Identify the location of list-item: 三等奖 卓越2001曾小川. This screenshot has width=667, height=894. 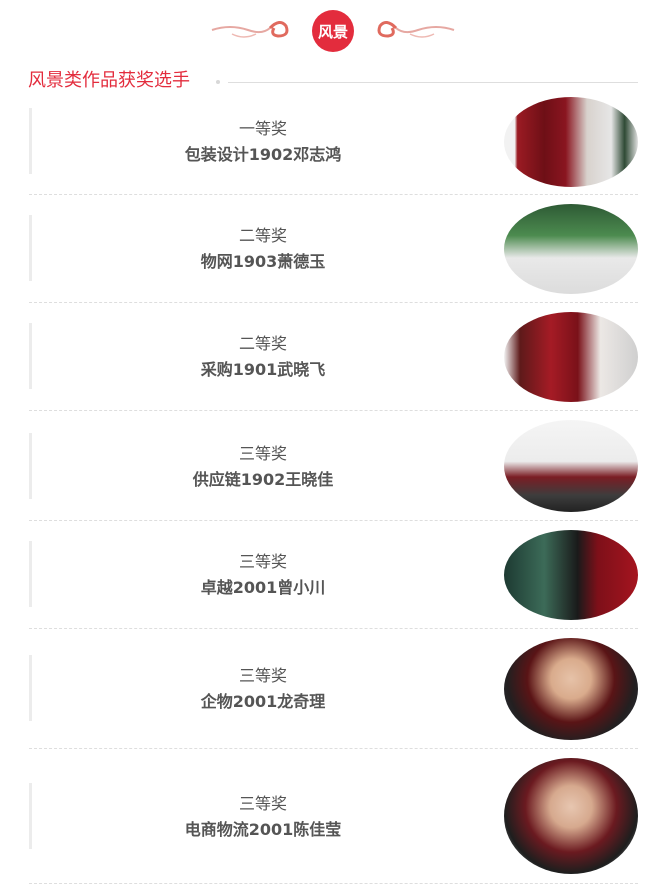
(333, 575).